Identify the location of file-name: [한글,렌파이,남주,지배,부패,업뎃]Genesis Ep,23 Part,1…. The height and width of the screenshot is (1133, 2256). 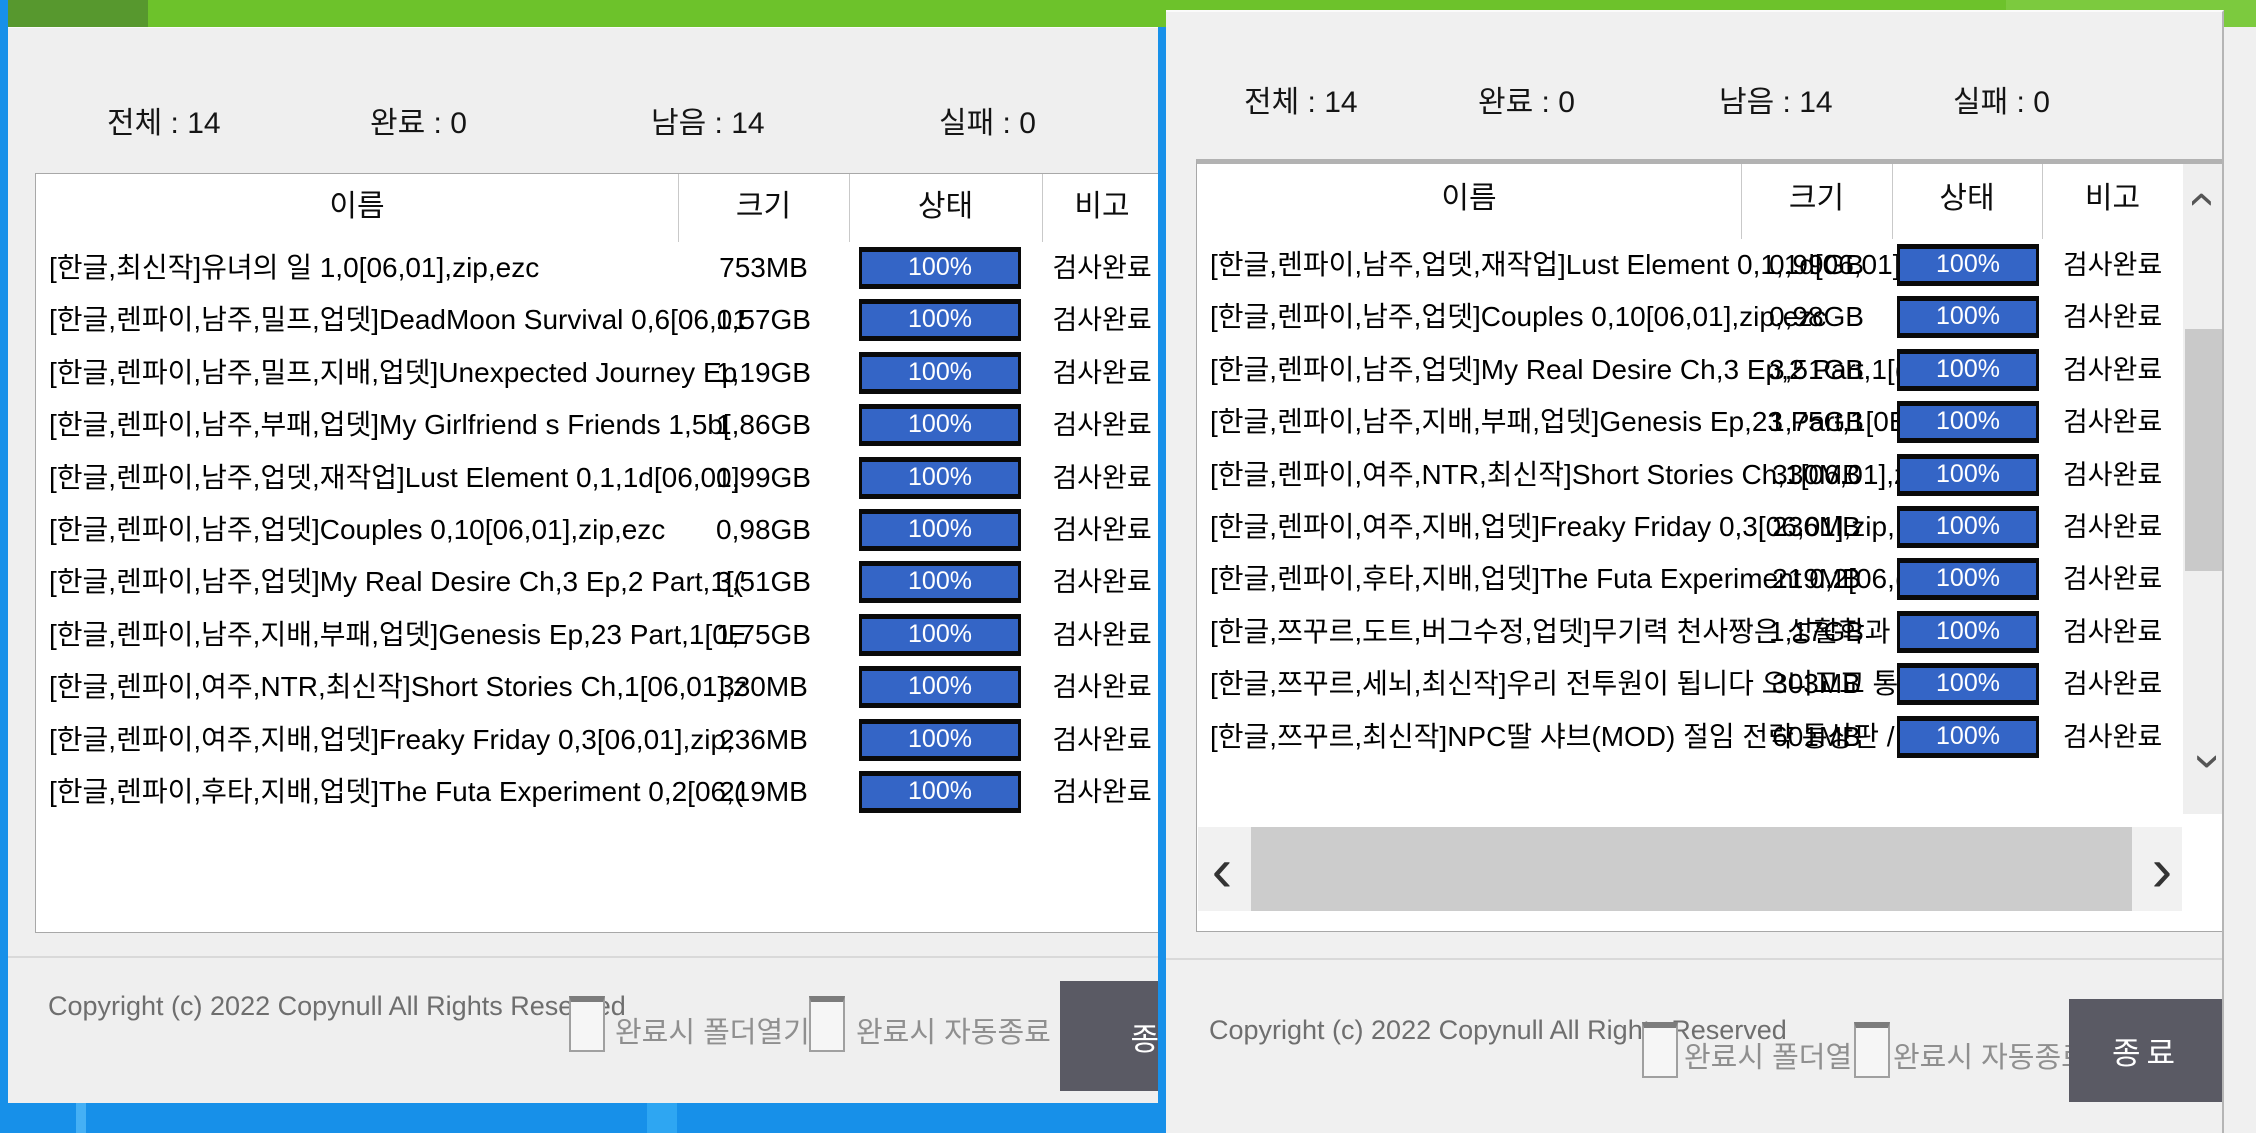
(398, 634).